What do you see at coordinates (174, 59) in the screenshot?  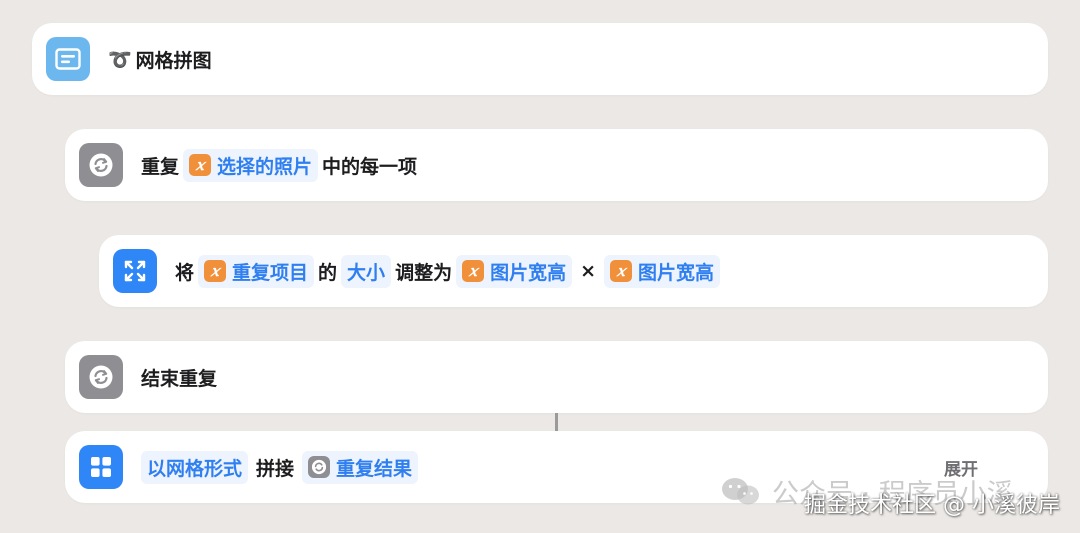 I see `shortcut-name: 网格拼图` at bounding box center [174, 59].